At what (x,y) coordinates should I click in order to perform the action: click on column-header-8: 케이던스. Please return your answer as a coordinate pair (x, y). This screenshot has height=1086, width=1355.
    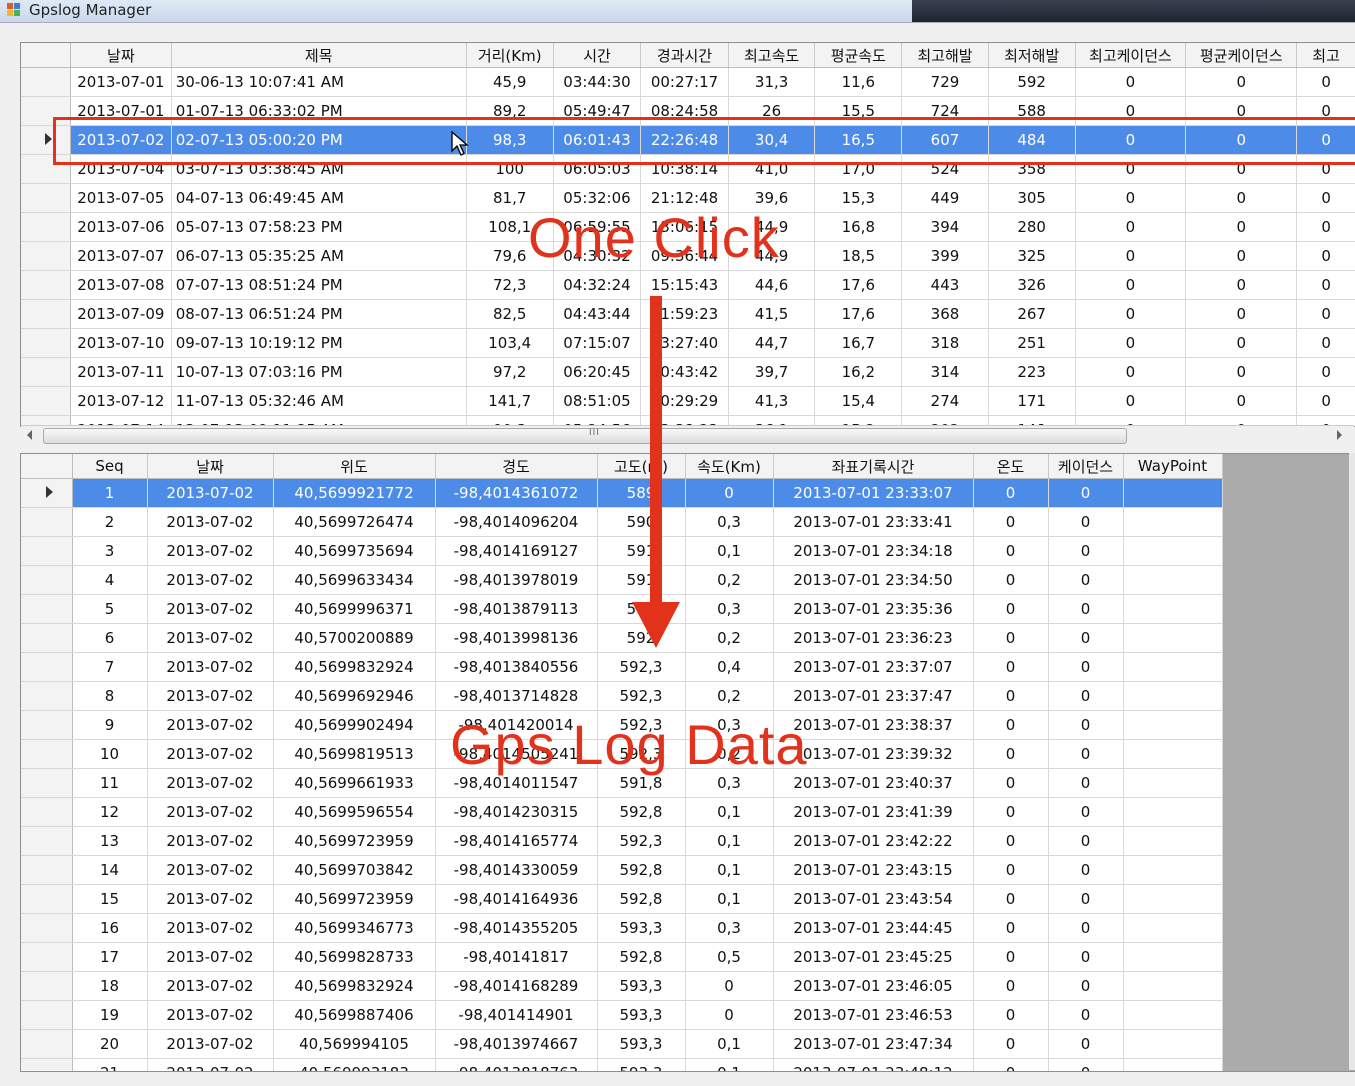
    Looking at the image, I should click on (1086, 466).